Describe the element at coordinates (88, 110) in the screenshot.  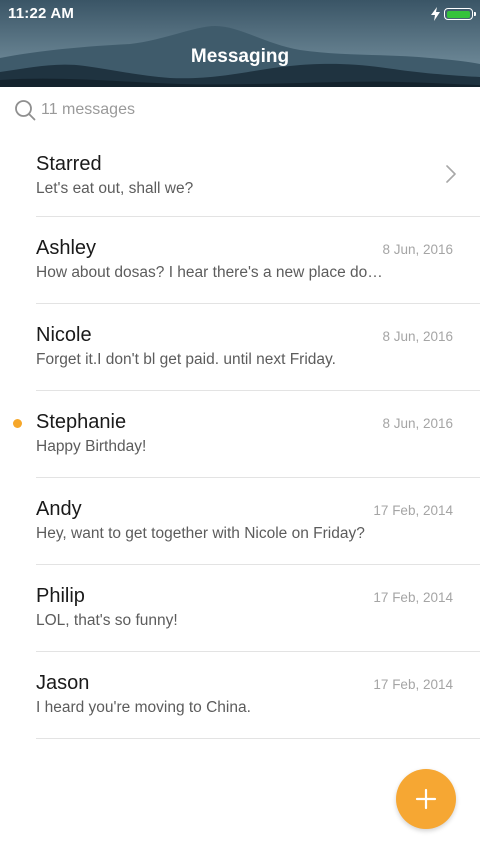
I see `search-input: 11 messages` at that location.